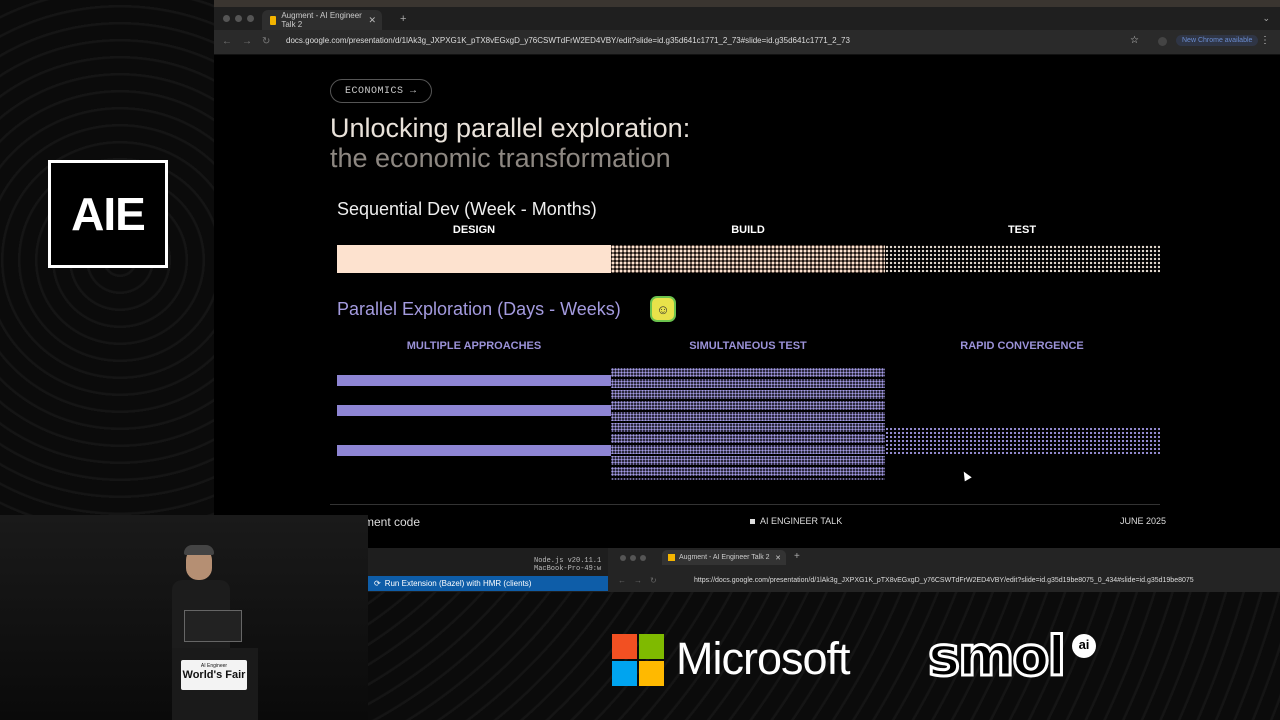  Describe the element at coordinates (763, 658) in the screenshot. I see `microsoft-name: Microsoft` at that location.